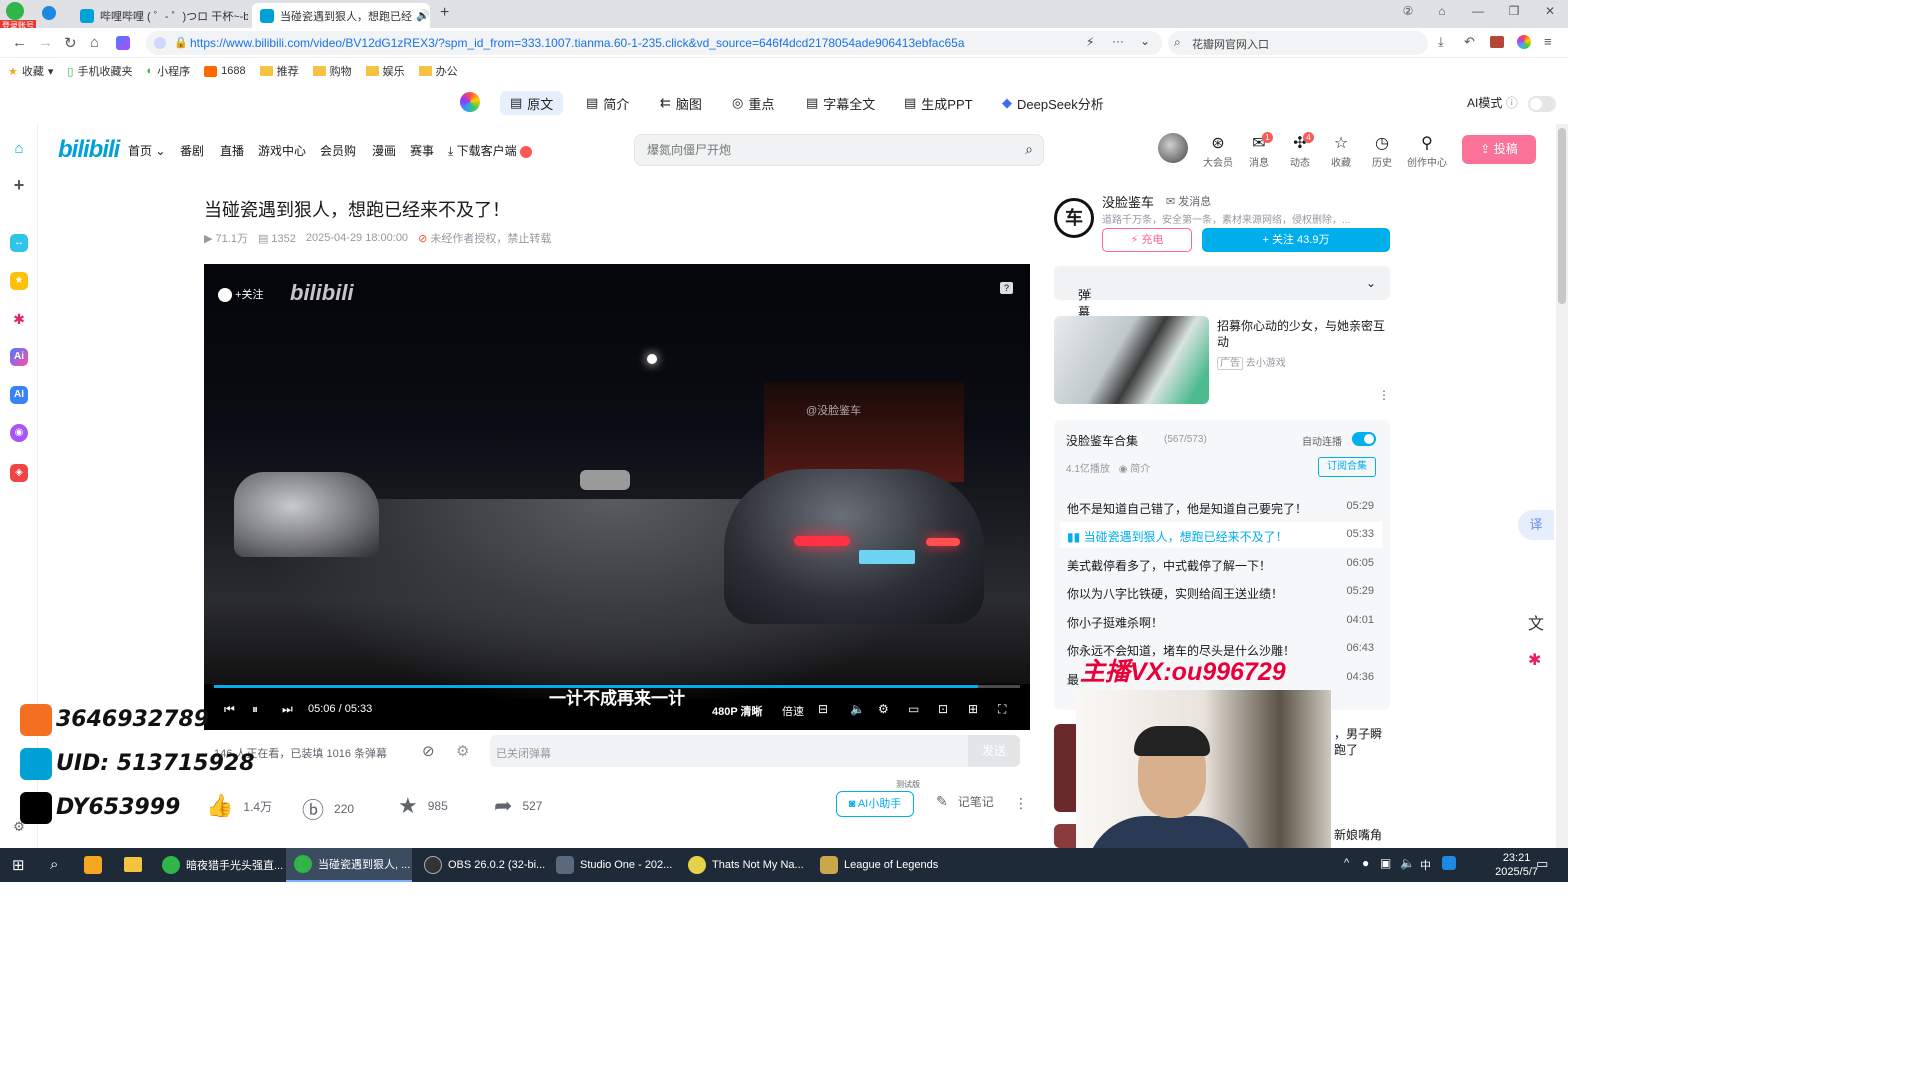  Describe the element at coordinates (422, 150) in the screenshot. I see `nav-events: 赛事` at that location.